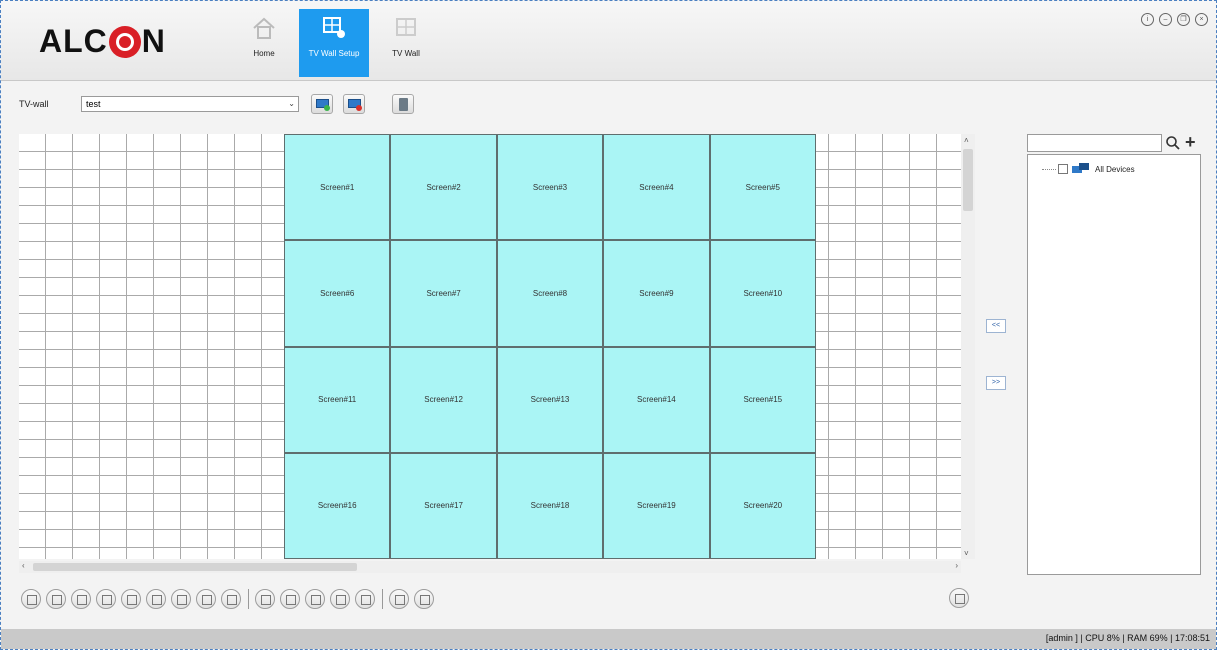 The height and width of the screenshot is (650, 1217). What do you see at coordinates (195, 567) in the screenshot?
I see `horizontal-scroll-thumb` at bounding box center [195, 567].